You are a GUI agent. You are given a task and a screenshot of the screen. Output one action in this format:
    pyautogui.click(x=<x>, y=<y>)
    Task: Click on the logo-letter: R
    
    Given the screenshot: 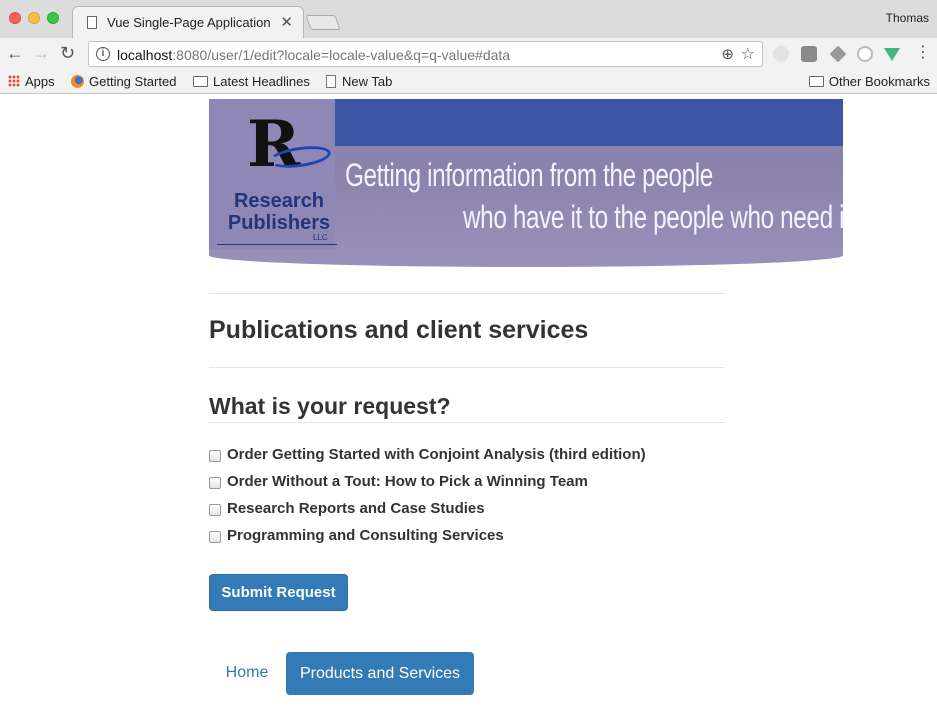 What is the action you would take?
    pyautogui.click(x=274, y=144)
    